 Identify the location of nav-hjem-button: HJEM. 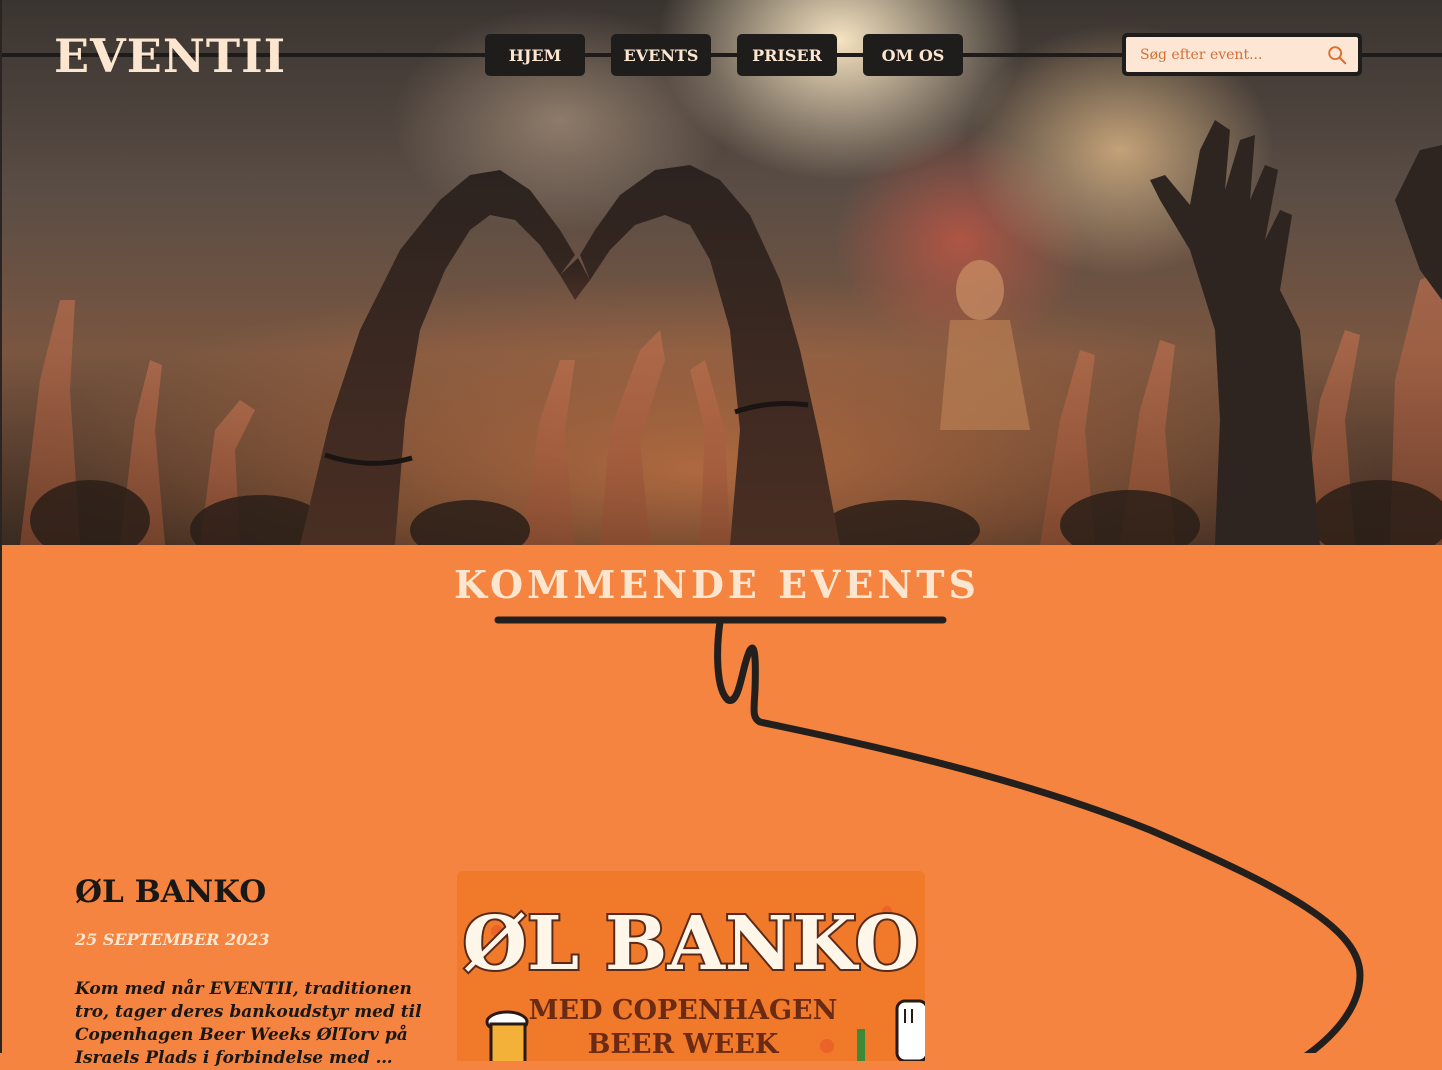
(535, 55).